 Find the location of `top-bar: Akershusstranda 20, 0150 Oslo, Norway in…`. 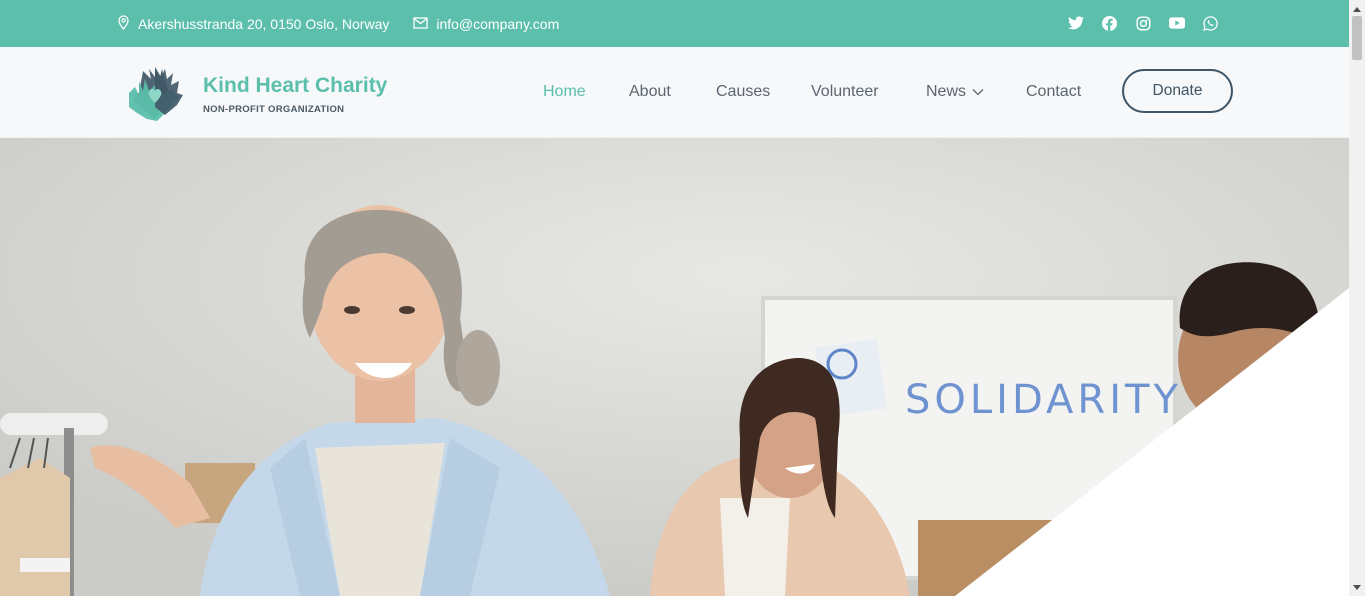

top-bar: Akershusstranda 20, 0150 Oslo, Norway in… is located at coordinates (674, 23).